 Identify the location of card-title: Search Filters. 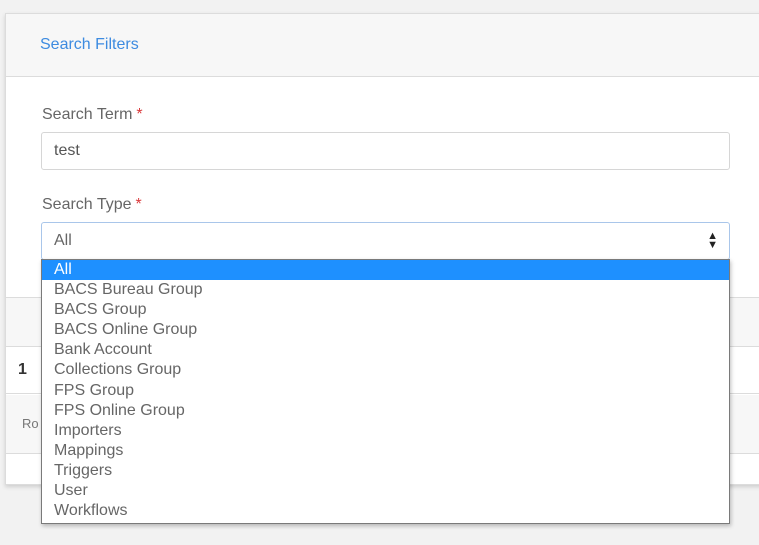
(89, 45).